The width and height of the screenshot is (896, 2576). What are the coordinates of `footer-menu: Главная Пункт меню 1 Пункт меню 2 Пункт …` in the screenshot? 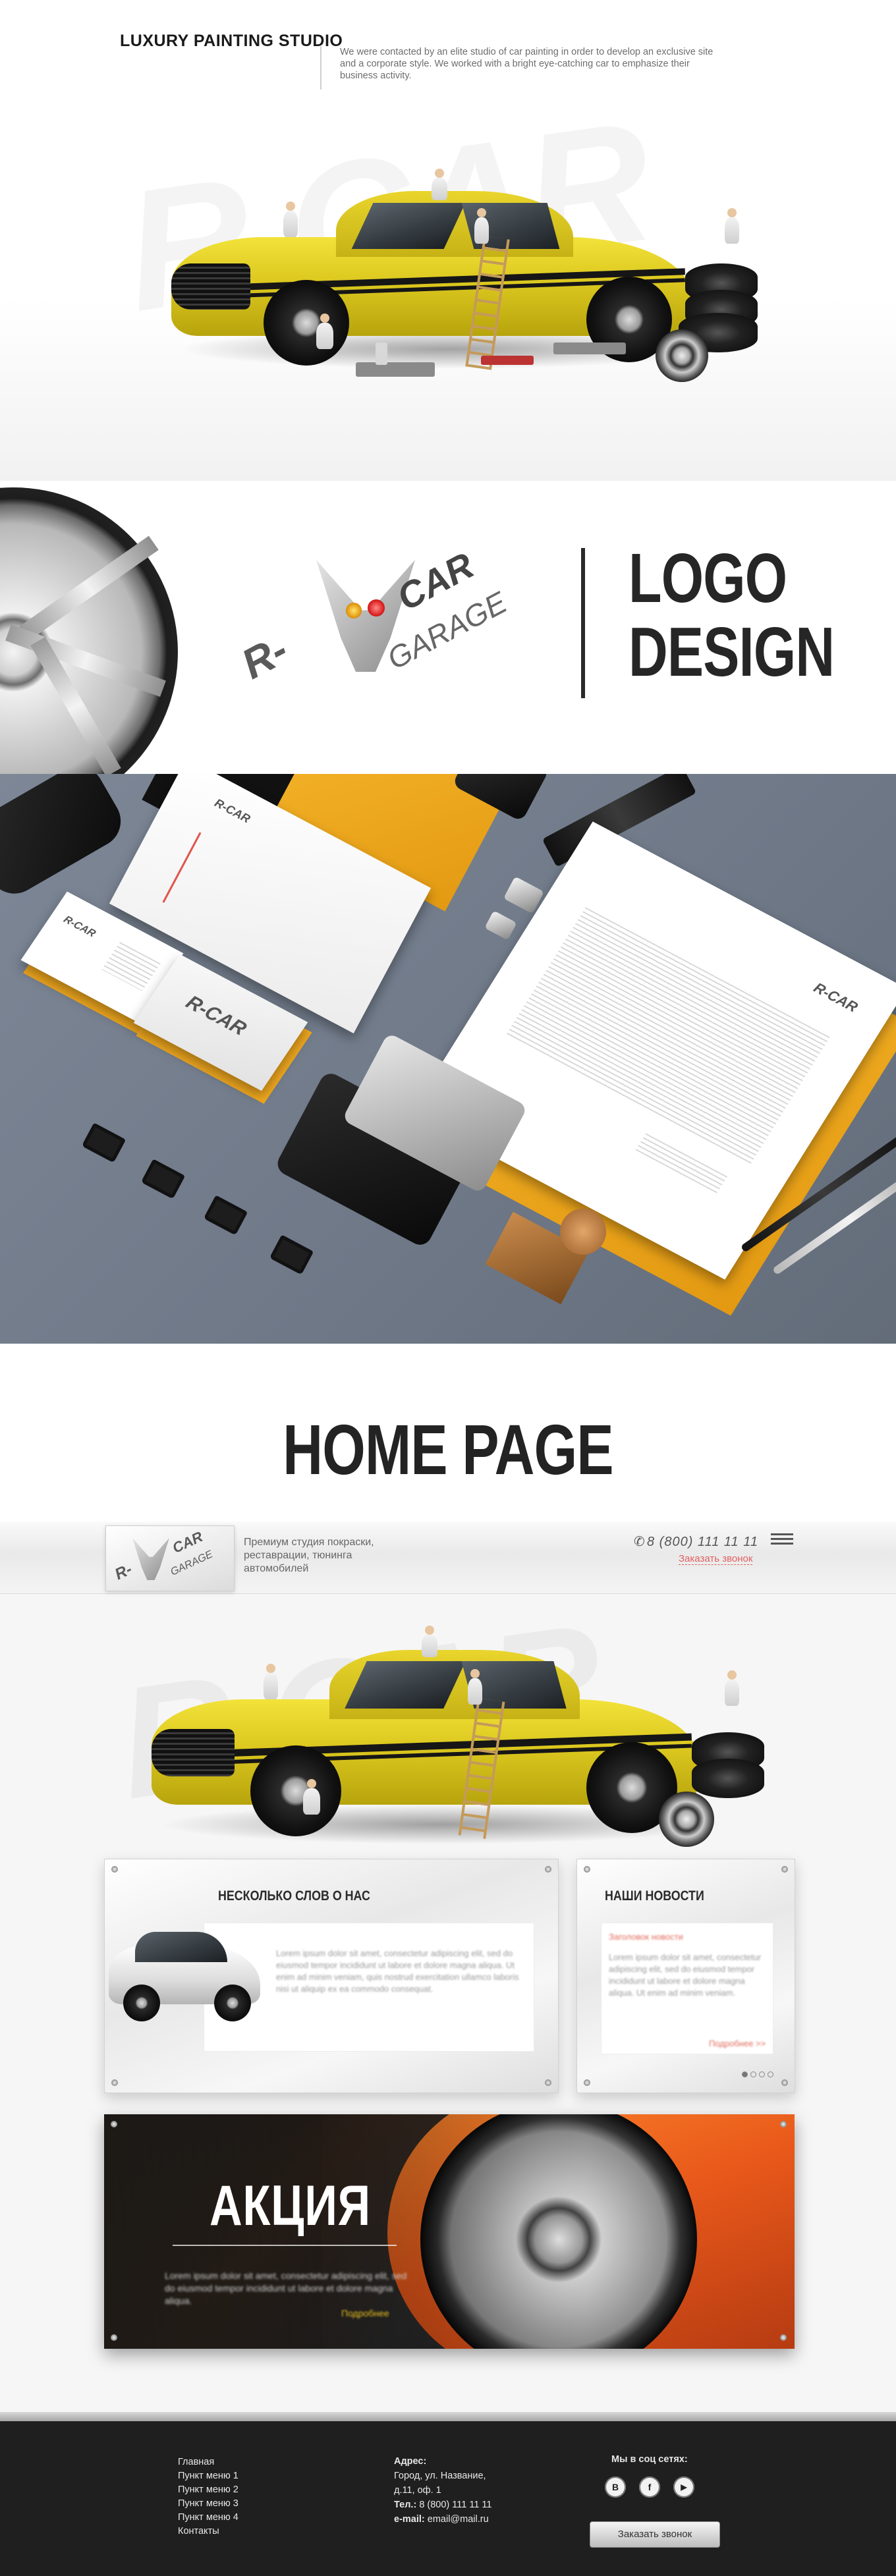 It's located at (208, 2496).